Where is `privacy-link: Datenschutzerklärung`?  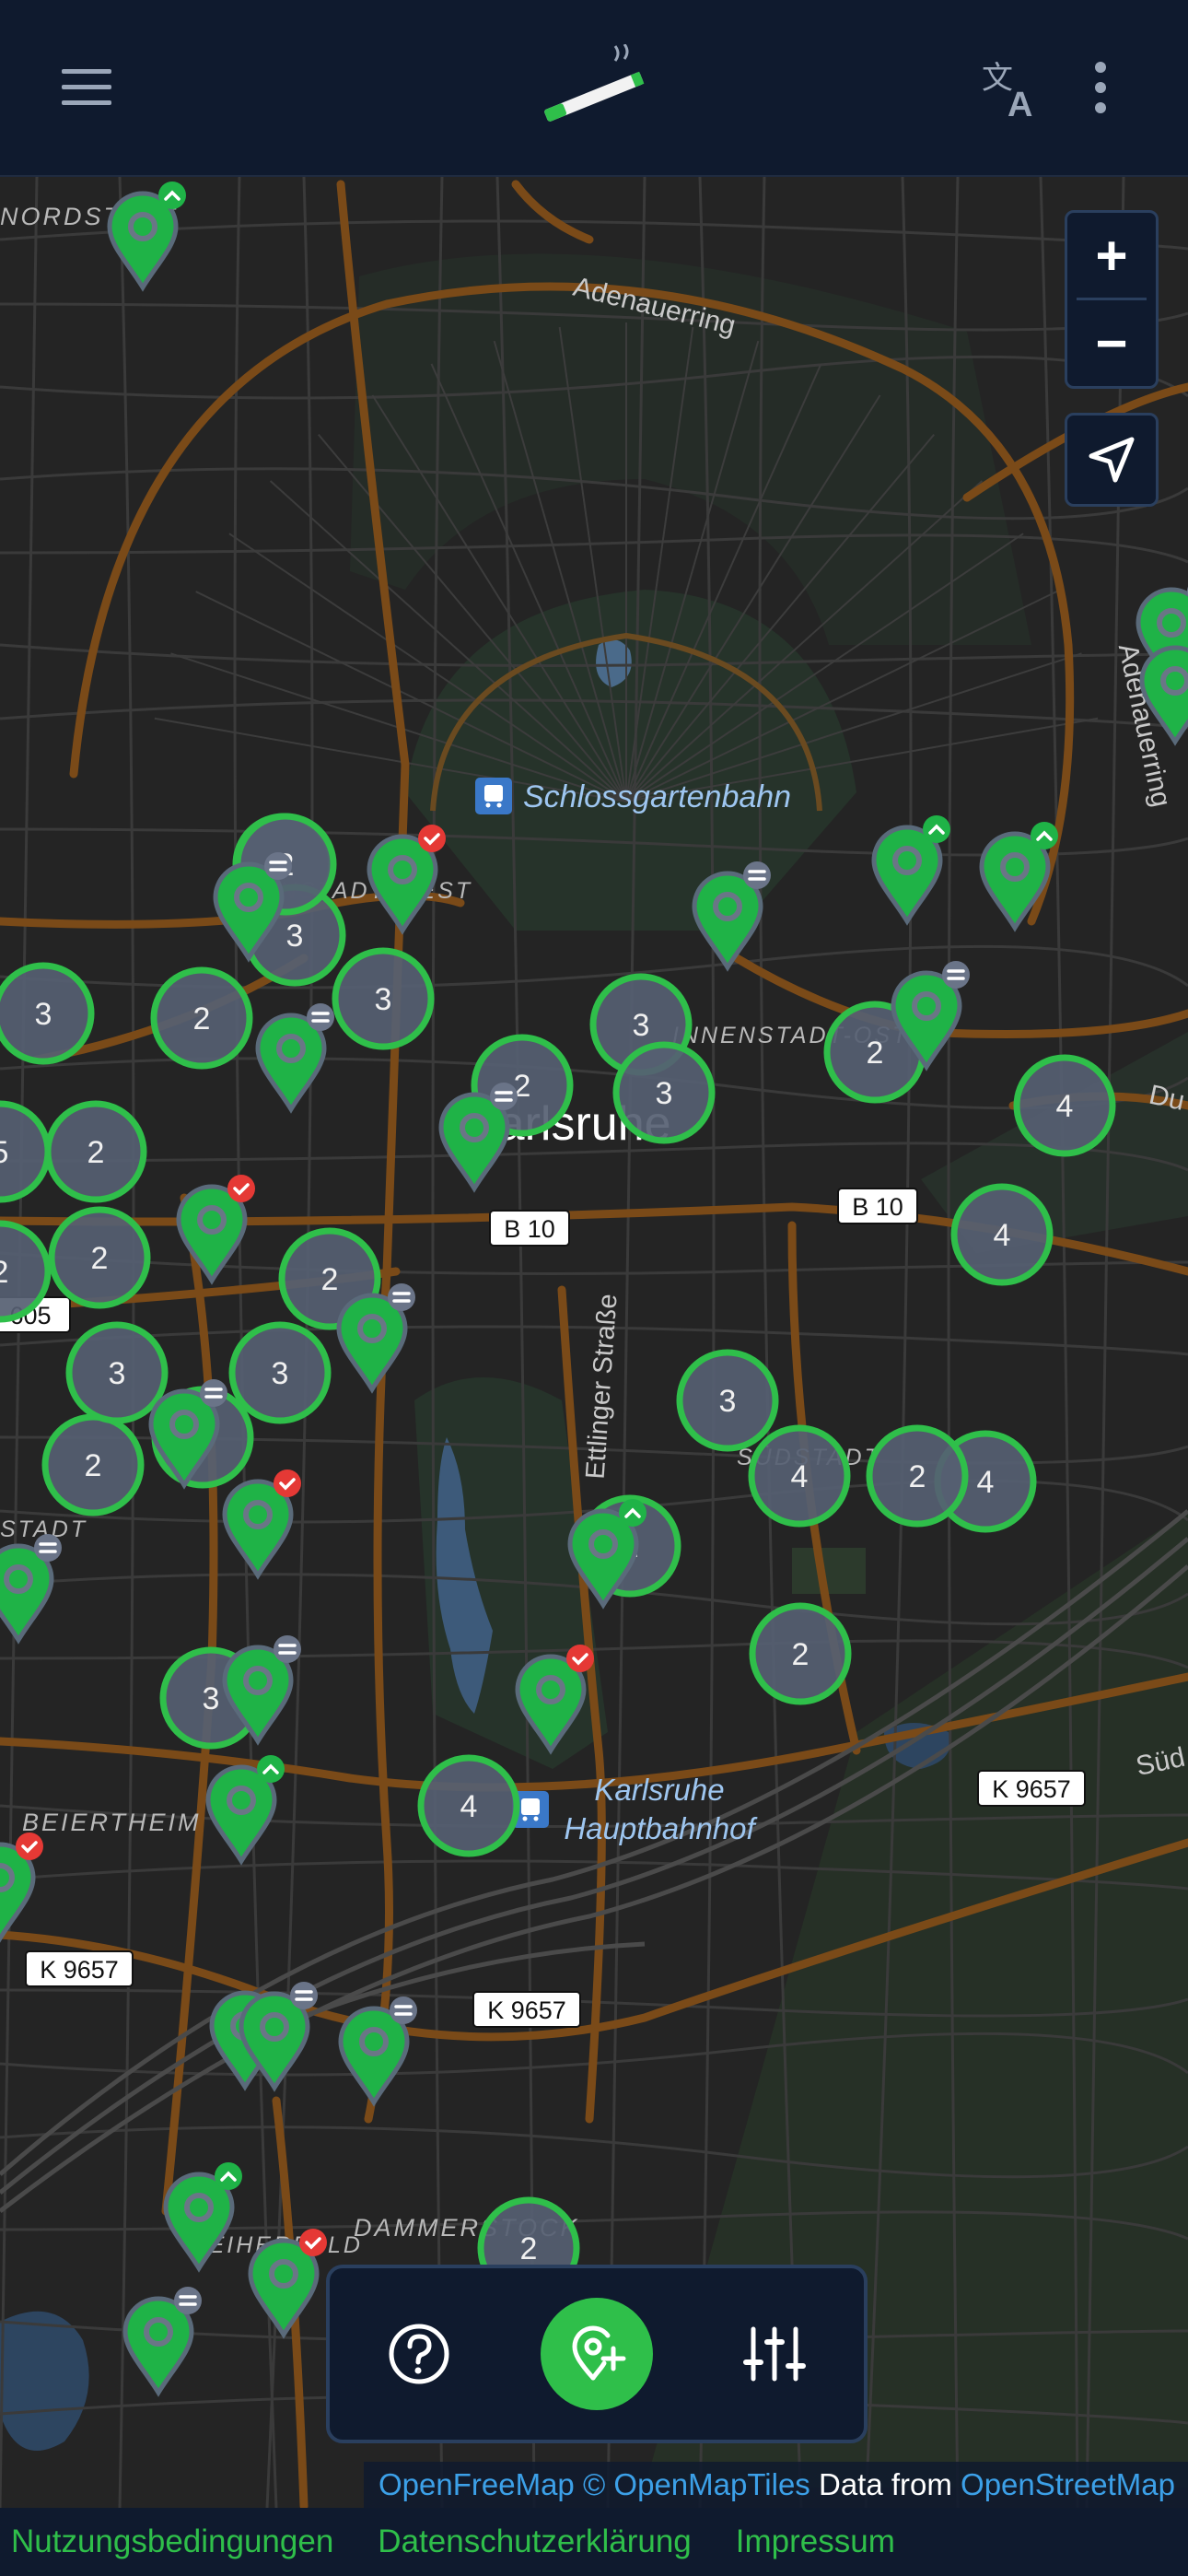
privacy-link: Datenschutzerklärung is located at coordinates (534, 2541).